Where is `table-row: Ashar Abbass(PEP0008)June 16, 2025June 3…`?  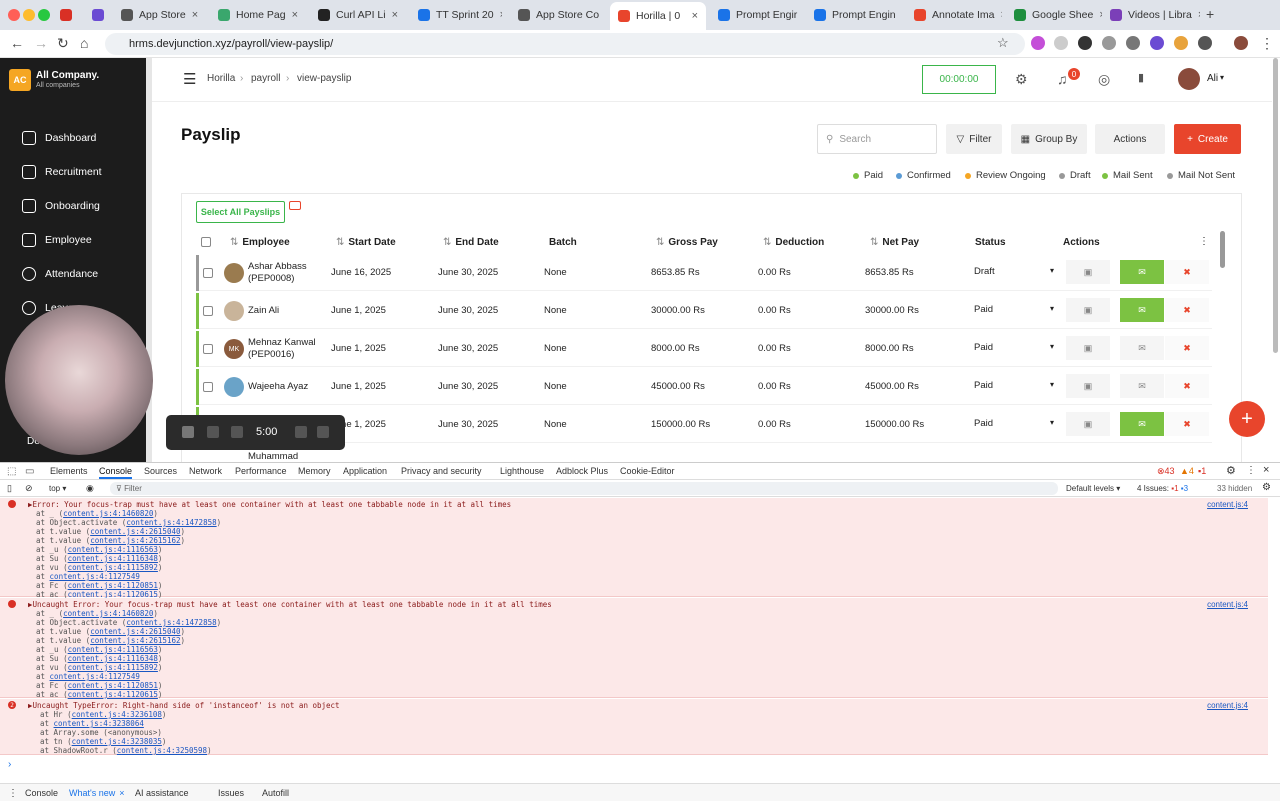
table-row: Ashar Abbass(PEP0008)June 16, 2025June 3… is located at coordinates (704, 273).